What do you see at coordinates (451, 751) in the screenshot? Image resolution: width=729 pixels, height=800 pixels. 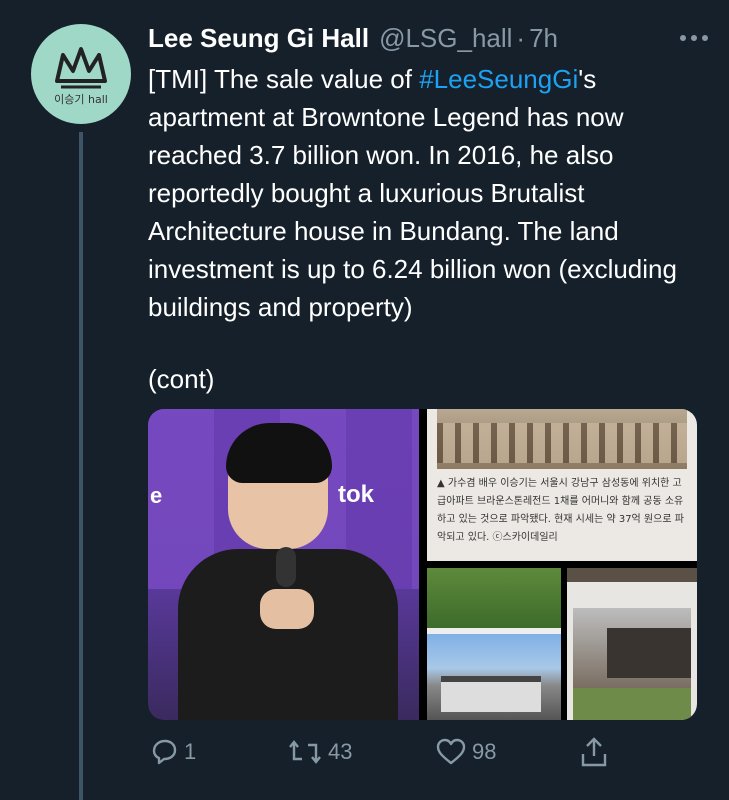 I see `heart-icon` at bounding box center [451, 751].